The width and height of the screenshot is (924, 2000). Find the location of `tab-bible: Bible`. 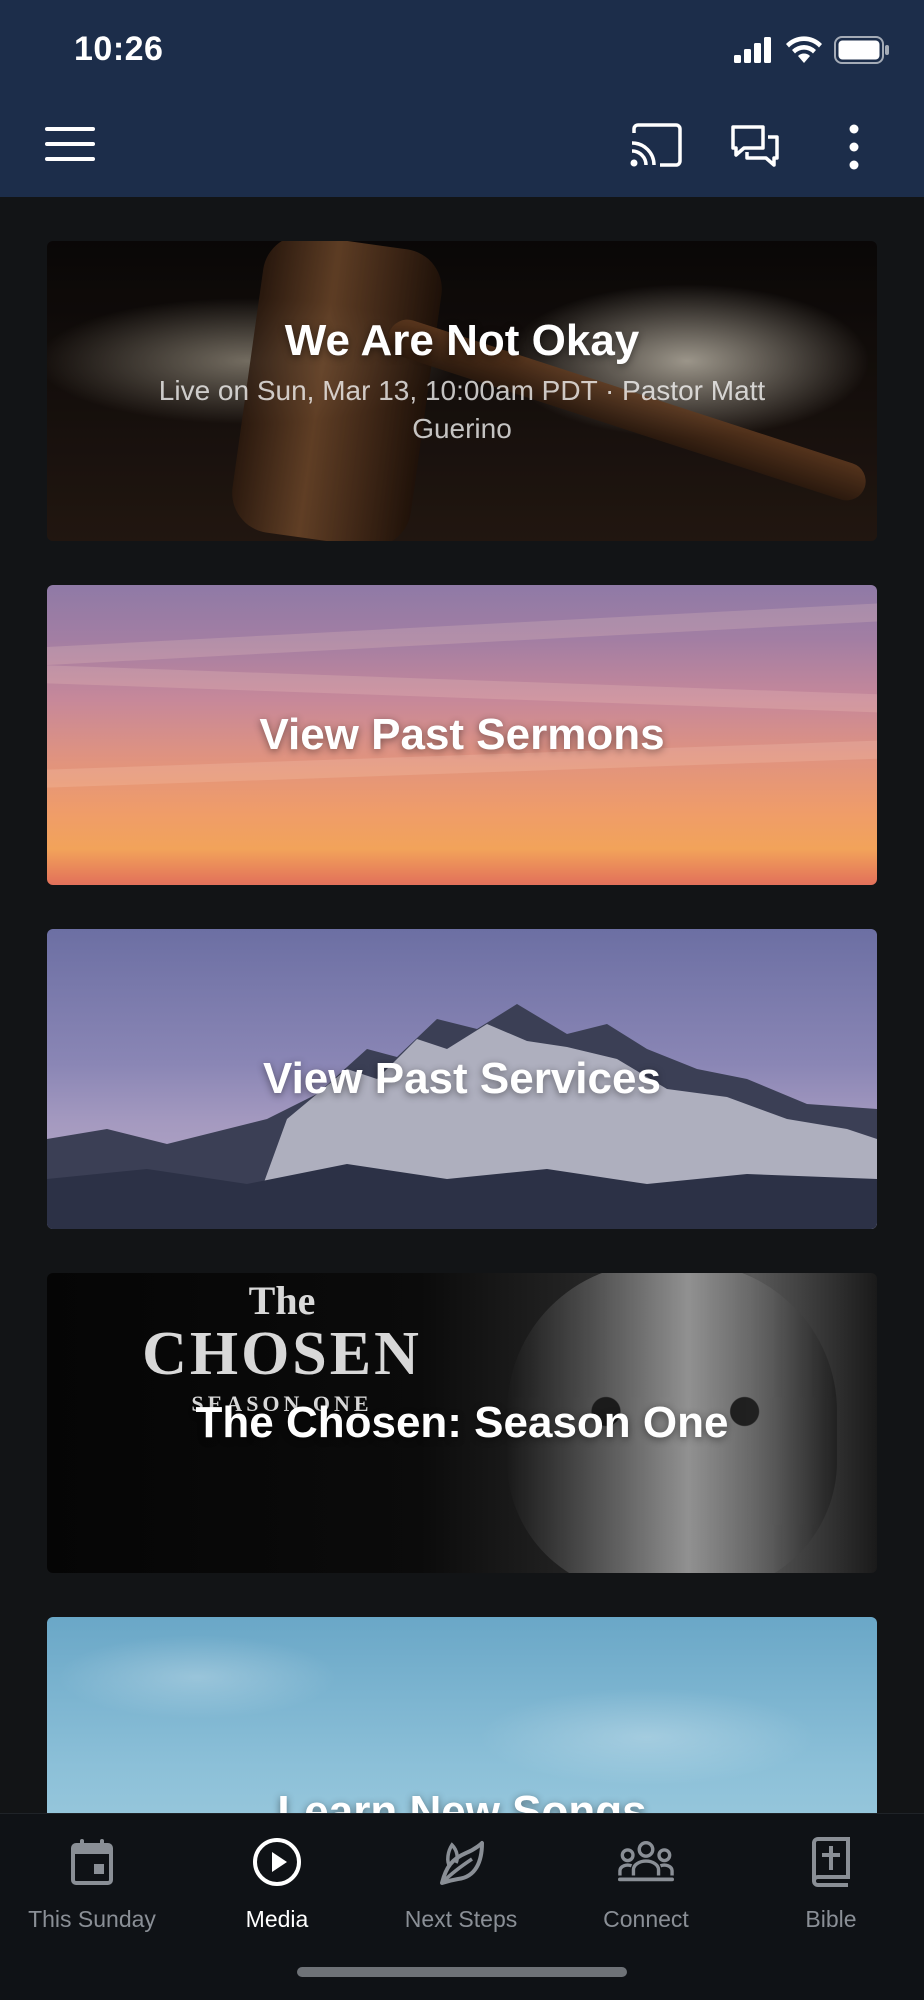

tab-bible: Bible is located at coordinates (831, 1889).